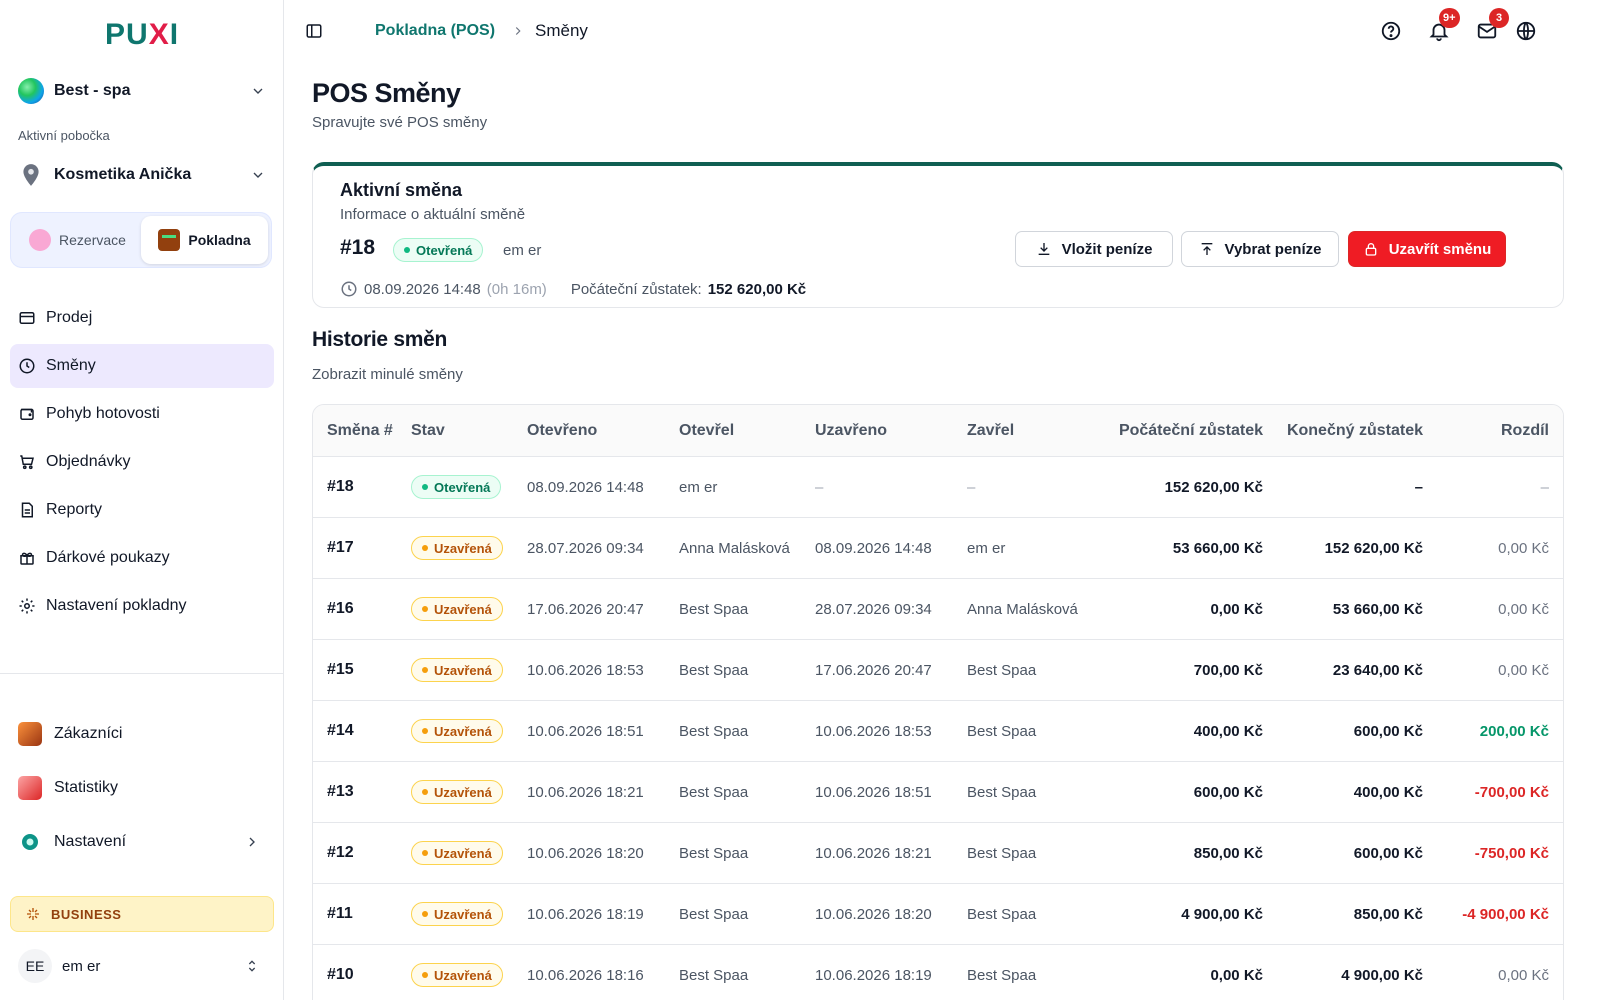  What do you see at coordinates (81, 966) in the screenshot?
I see `user-name: em er` at bounding box center [81, 966].